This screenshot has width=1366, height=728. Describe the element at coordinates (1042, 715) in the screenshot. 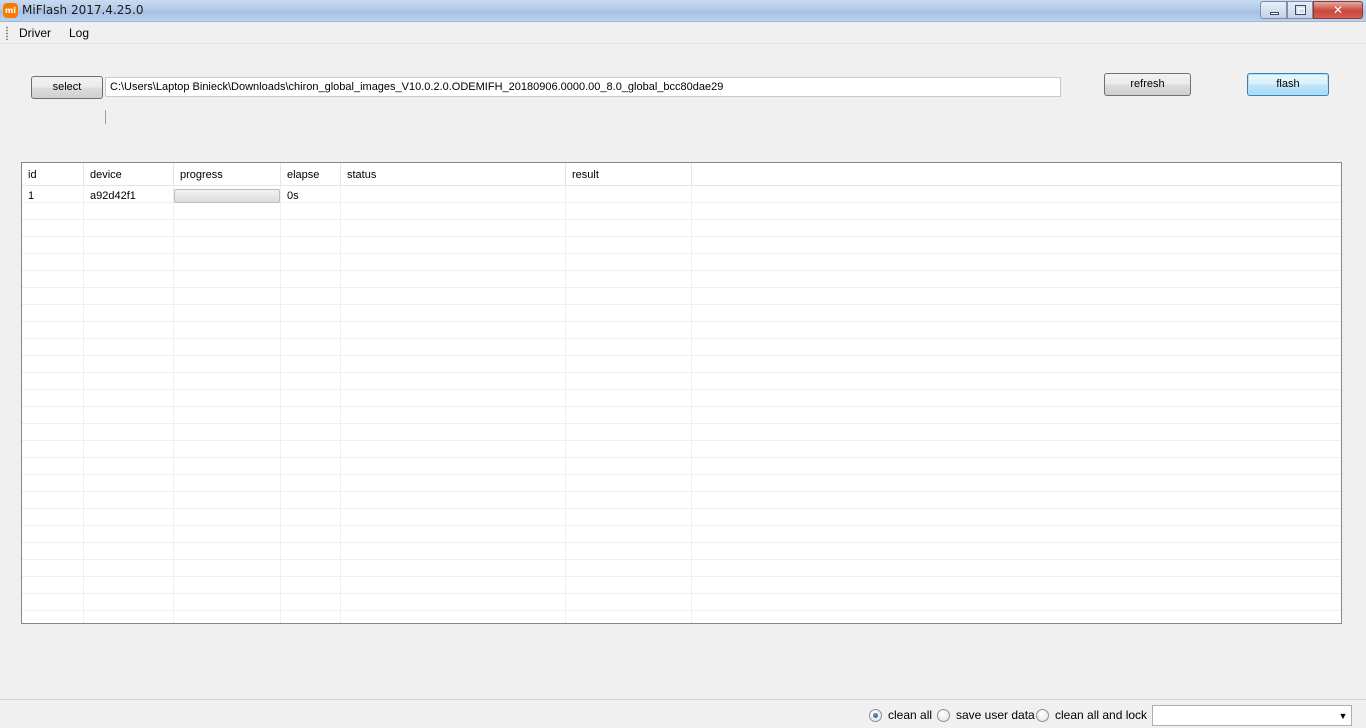

I see `clean-all-and-lock-radio` at that location.